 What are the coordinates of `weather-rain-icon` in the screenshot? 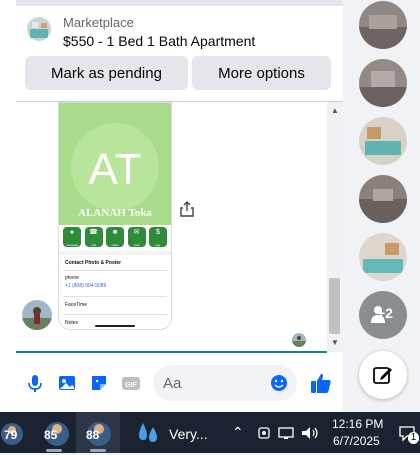 It's located at (150, 433).